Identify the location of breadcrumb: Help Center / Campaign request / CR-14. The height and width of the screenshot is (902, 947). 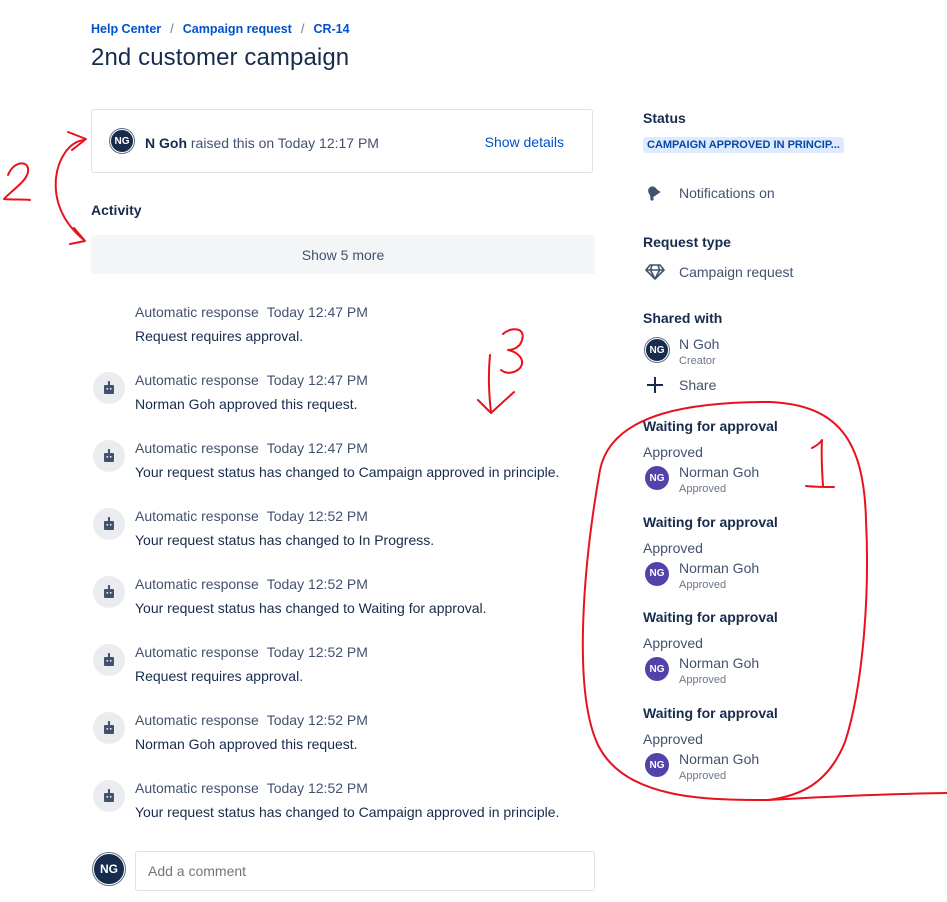
(220, 28).